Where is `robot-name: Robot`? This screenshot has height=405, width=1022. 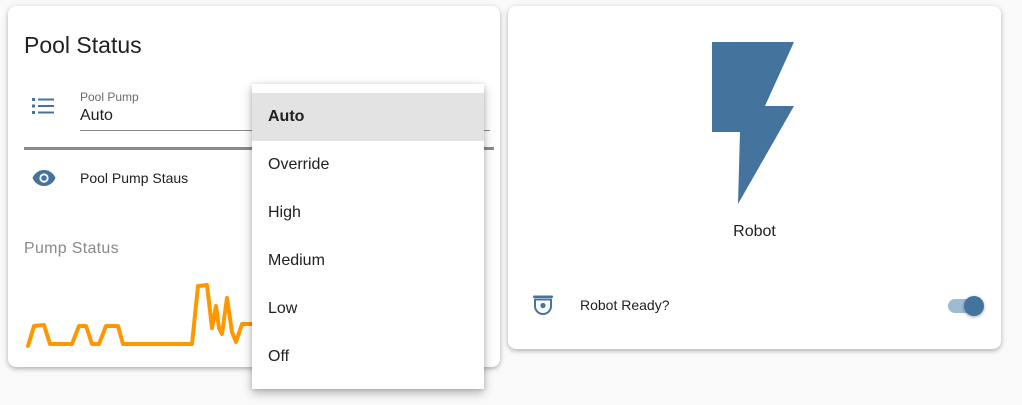 robot-name: Robot is located at coordinates (754, 231).